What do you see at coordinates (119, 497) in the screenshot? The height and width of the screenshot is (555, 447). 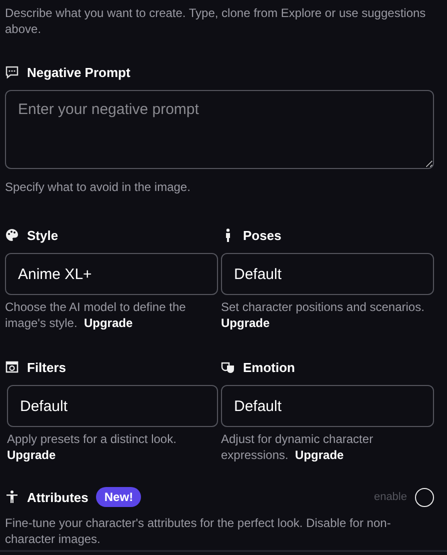 I see `new-badge: New!` at bounding box center [119, 497].